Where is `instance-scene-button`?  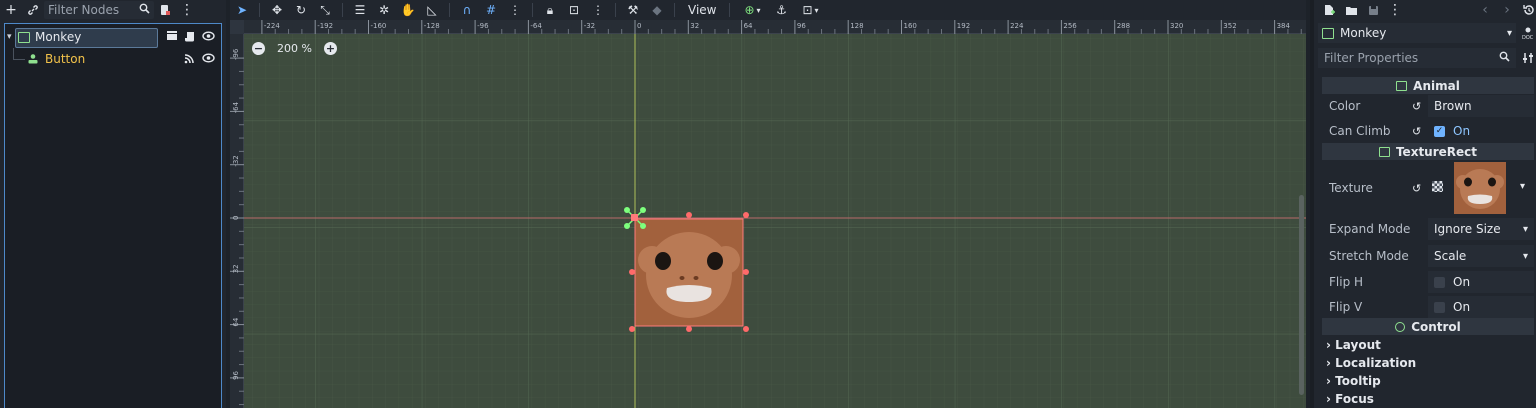 instance-scene-button is located at coordinates (33, 10).